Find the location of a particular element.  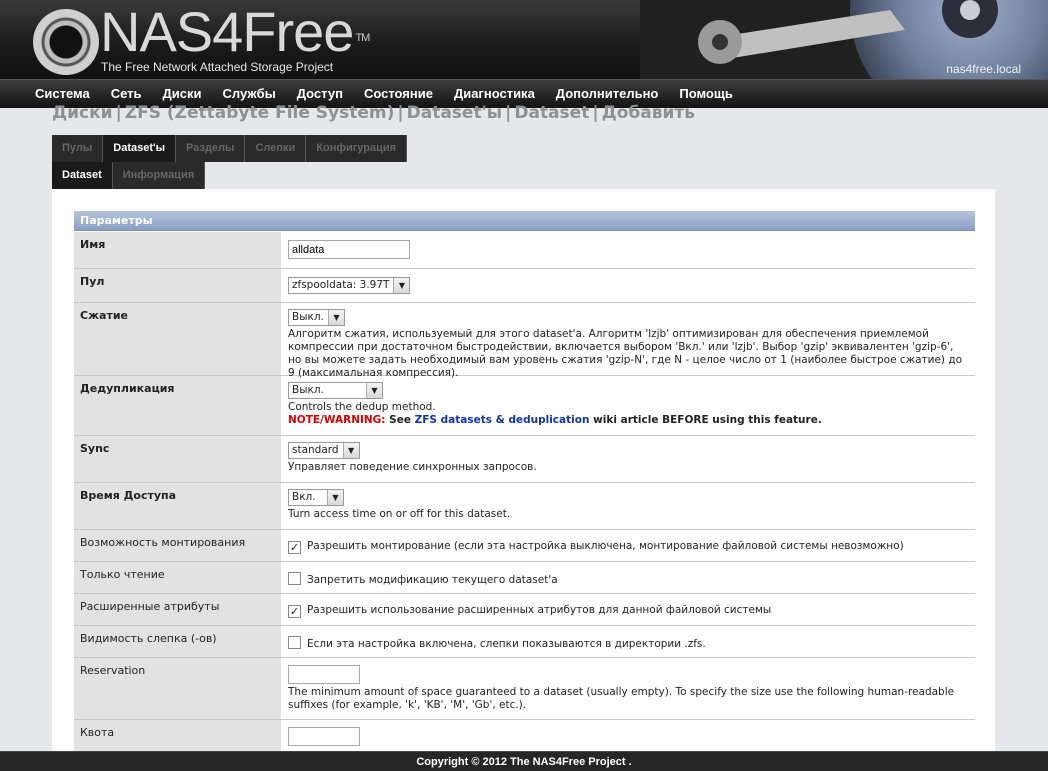

readonly-label: Только чтение is located at coordinates (177, 577).